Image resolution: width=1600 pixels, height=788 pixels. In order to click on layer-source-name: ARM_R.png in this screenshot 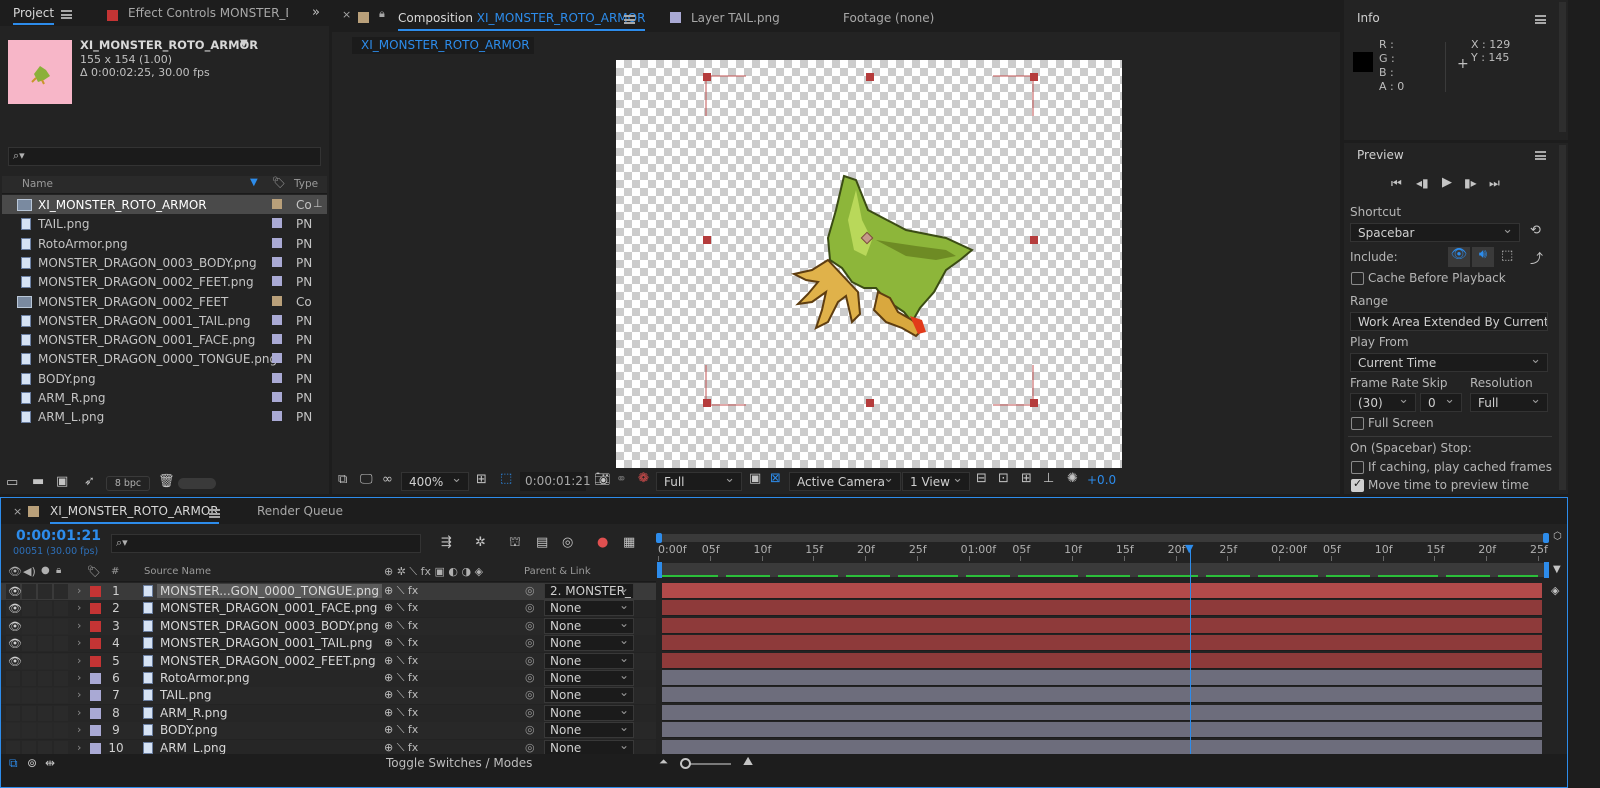, I will do `click(193, 713)`.